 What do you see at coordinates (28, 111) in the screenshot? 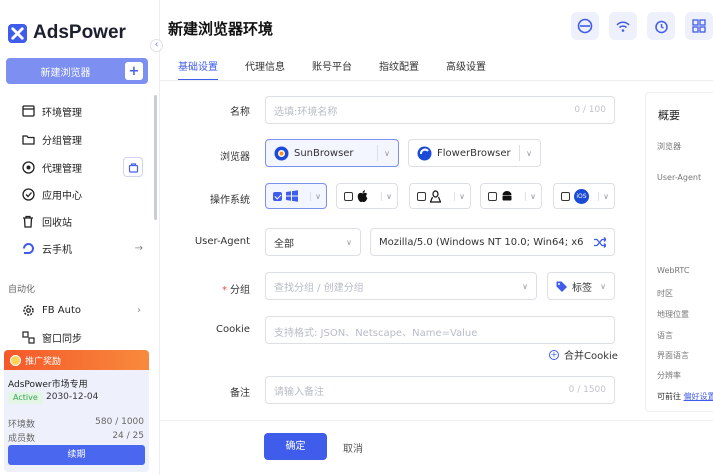
I see `window-icon` at bounding box center [28, 111].